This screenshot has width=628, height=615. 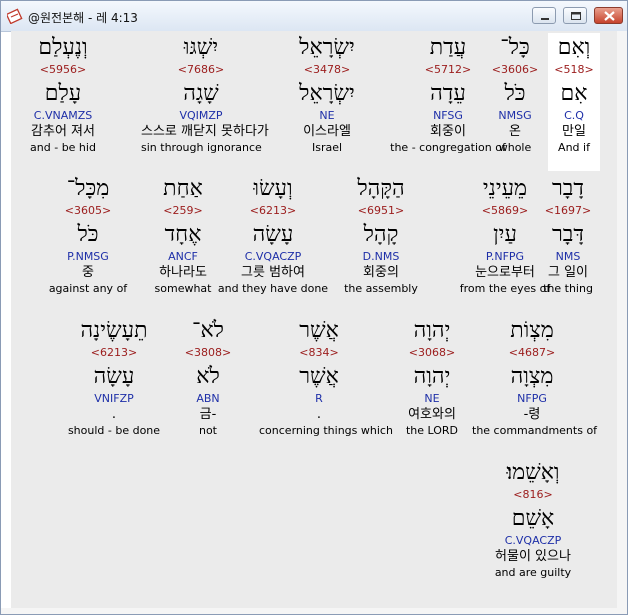 What do you see at coordinates (381, 256) in the screenshot?
I see `parsing-code: D.NMS` at bounding box center [381, 256].